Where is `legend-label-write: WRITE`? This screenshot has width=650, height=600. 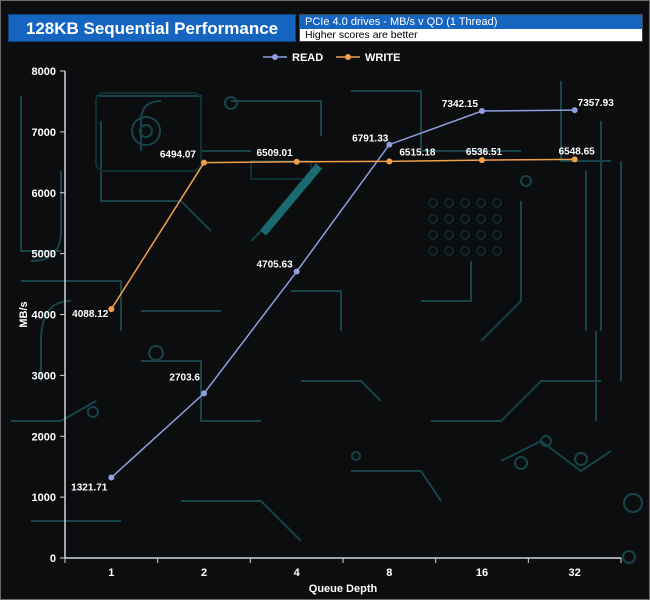 legend-label-write: WRITE is located at coordinates (382, 58).